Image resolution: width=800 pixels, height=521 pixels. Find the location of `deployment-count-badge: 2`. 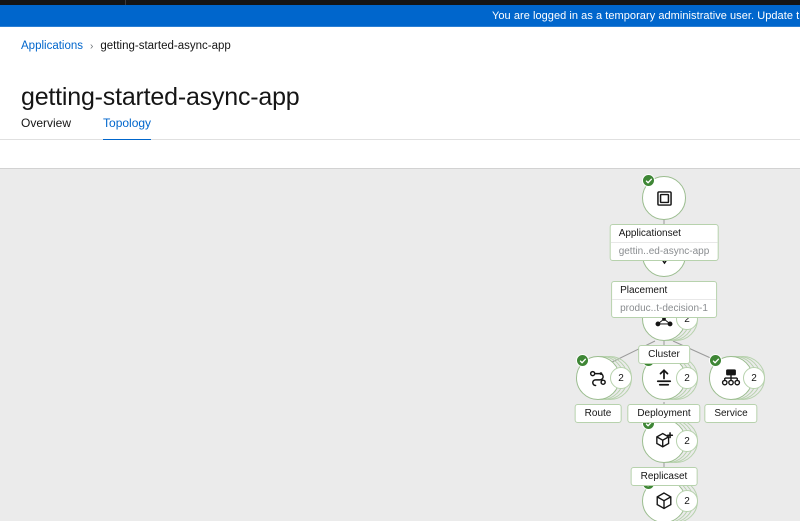

deployment-count-badge: 2 is located at coordinates (687, 378).